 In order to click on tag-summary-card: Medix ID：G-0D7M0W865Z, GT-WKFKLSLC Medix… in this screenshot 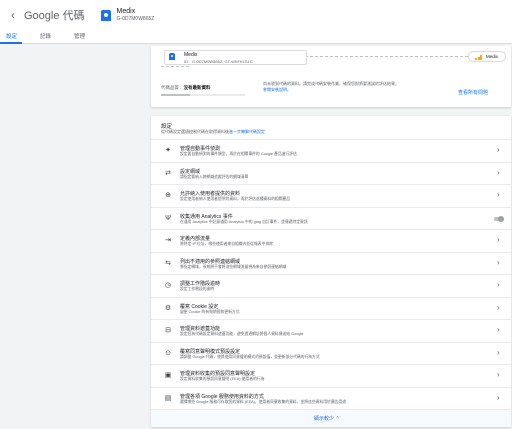, I will do `click(331, 76)`.